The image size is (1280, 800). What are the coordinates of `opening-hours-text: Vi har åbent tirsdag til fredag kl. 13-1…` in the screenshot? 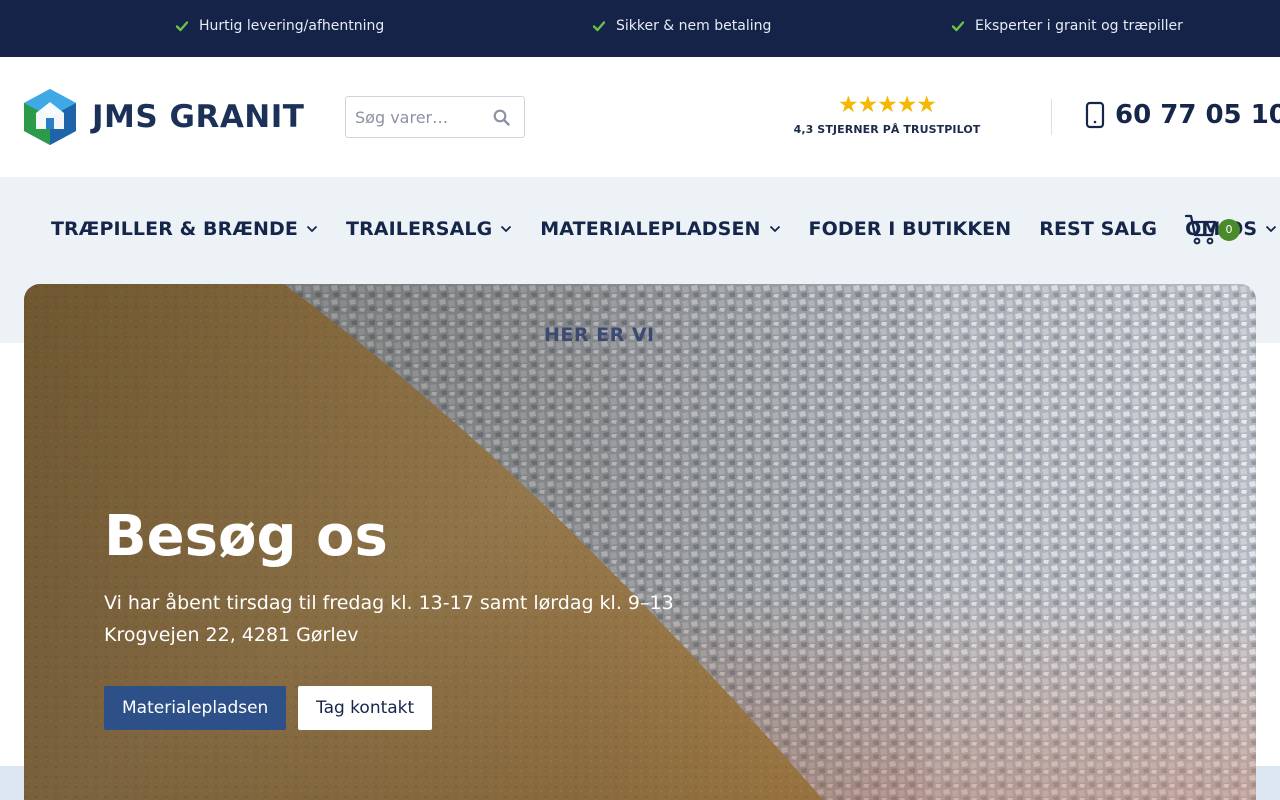 It's located at (389, 603).